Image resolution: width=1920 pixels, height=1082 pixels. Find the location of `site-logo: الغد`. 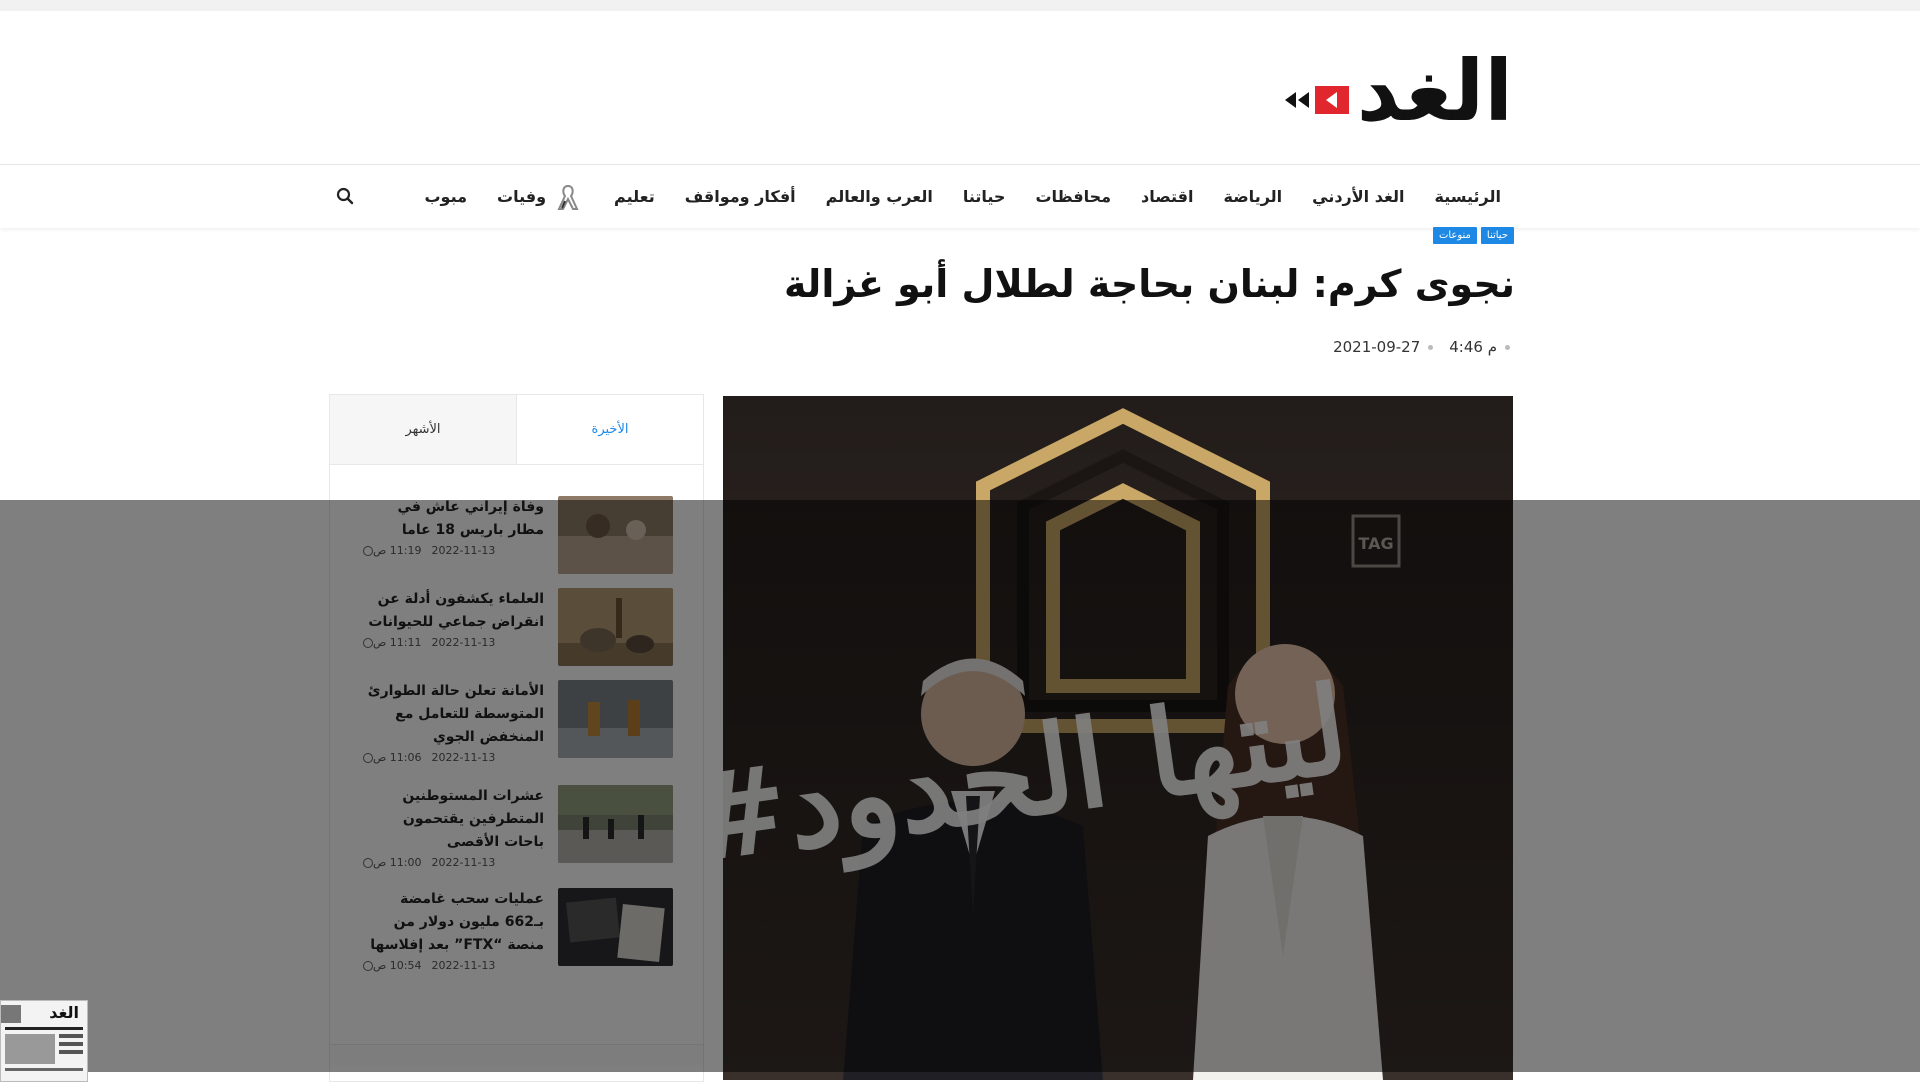

site-logo: الغد is located at coordinates (1399, 91).